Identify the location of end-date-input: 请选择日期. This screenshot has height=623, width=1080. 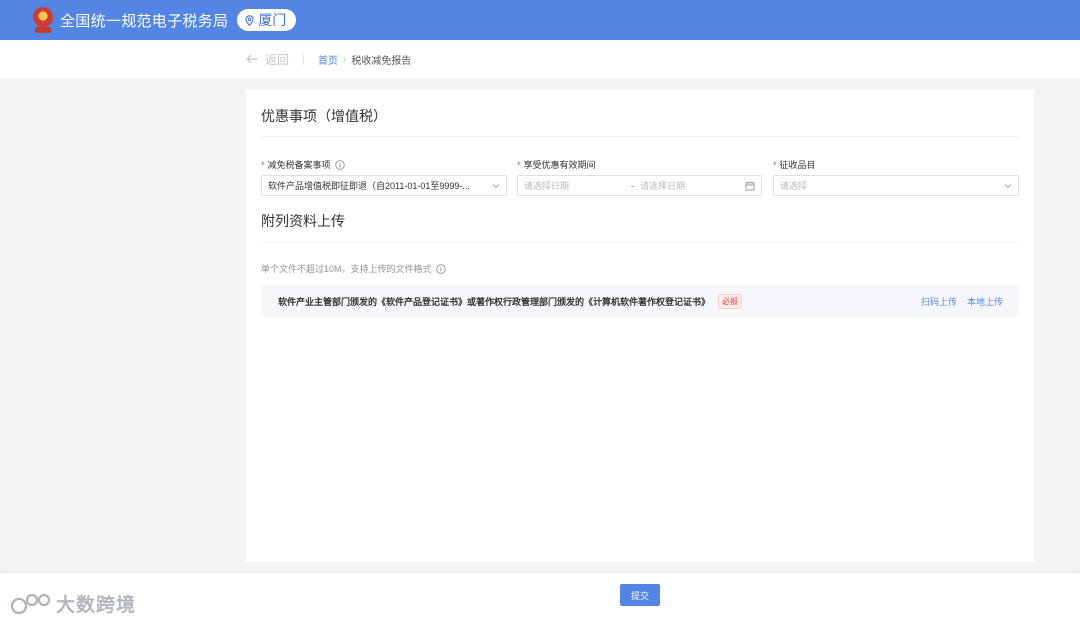
(662, 185).